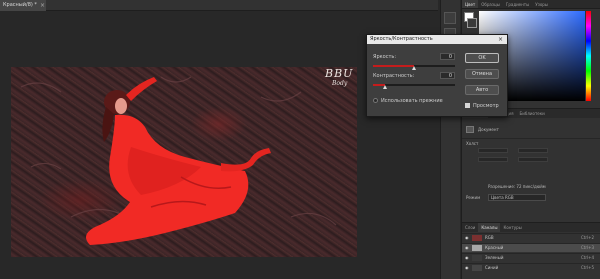 The image size is (600, 279). Describe the element at coordinates (531, 267) in the screenshot. I see `channel-row: ◉ Синий Ctrl+5` at that location.